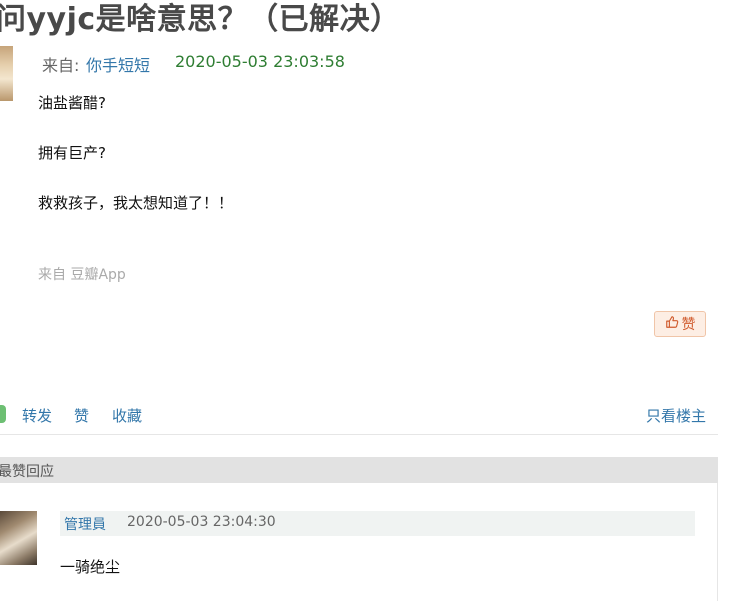  What do you see at coordinates (136, 203) in the screenshot?
I see `post-line: 救救孩子，我太想知道了！！` at bounding box center [136, 203].